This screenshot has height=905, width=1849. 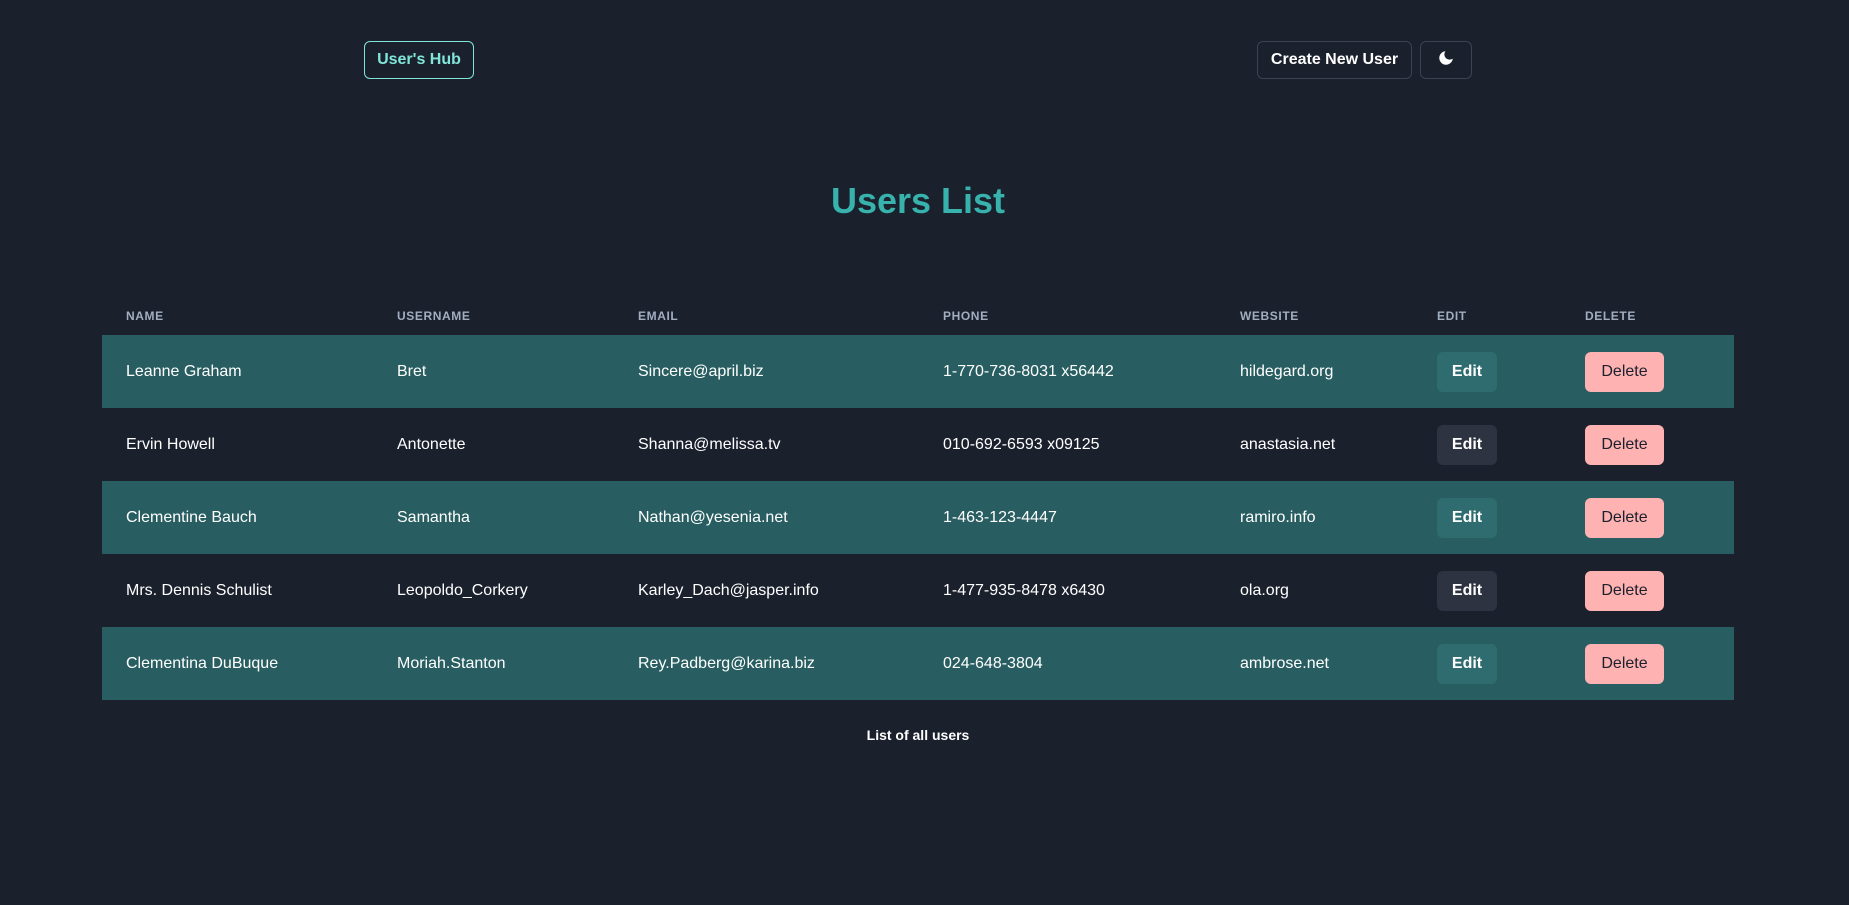 I want to click on cell-website: ramiro.info, so click(x=1314, y=517).